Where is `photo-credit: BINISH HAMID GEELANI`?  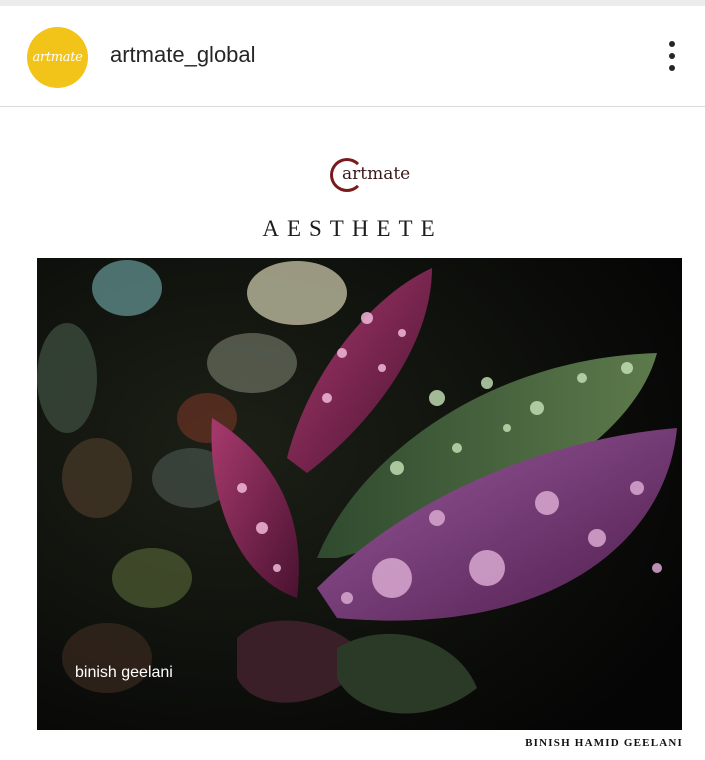
photo-credit: BINISH HAMID GEELANI is located at coordinates (604, 743).